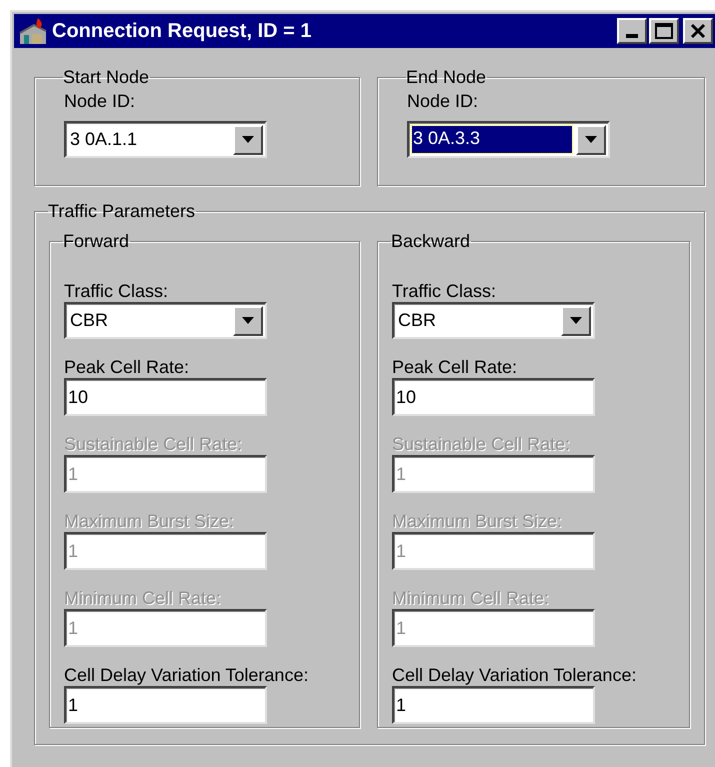  What do you see at coordinates (106, 77) in the screenshot?
I see `group-title: Start Node` at bounding box center [106, 77].